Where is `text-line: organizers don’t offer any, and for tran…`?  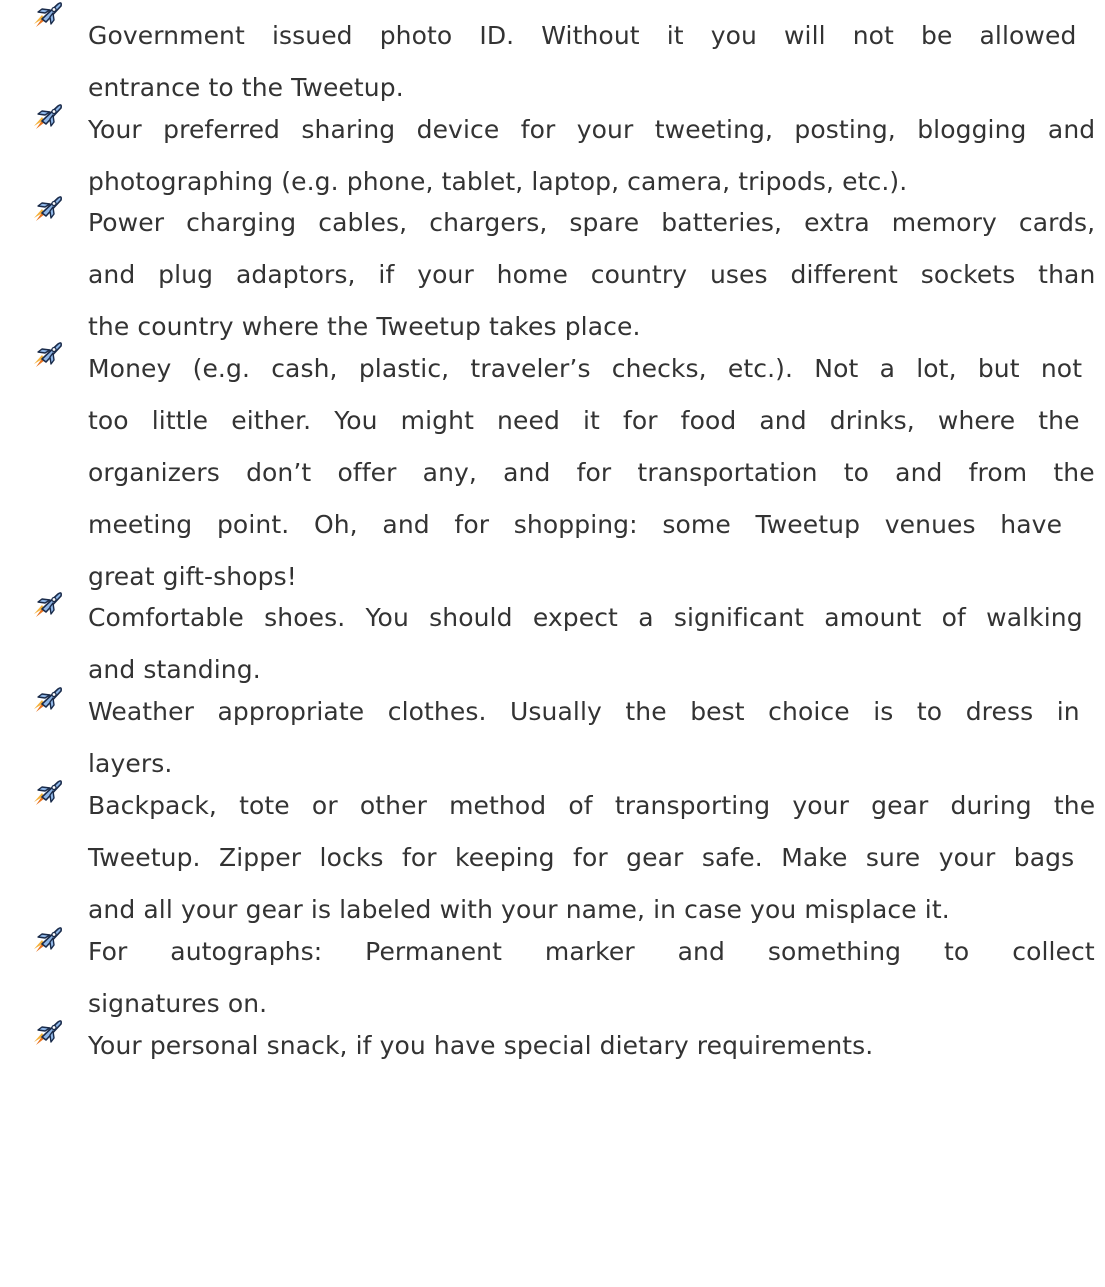
text-line: organizers don’t offer any, and for tran… is located at coordinates (591, 472).